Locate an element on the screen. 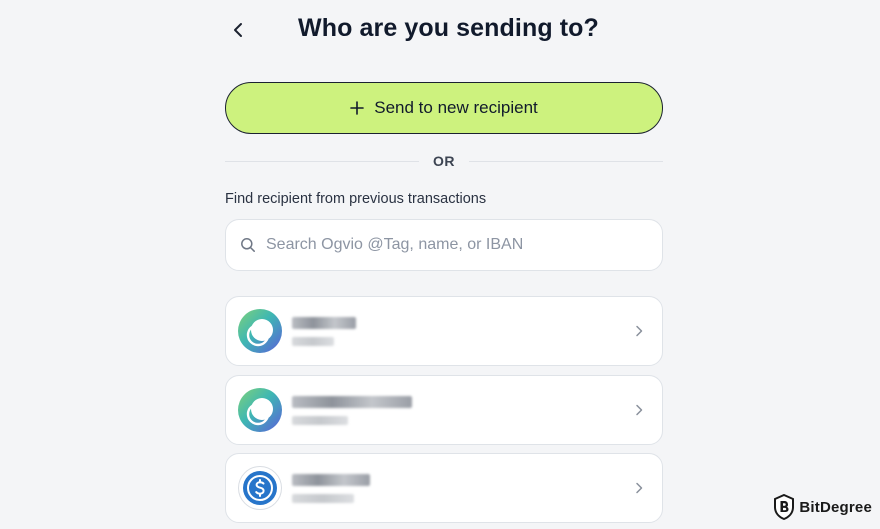 This screenshot has height=529, width=880. recipient-search-box is located at coordinates (444, 245).